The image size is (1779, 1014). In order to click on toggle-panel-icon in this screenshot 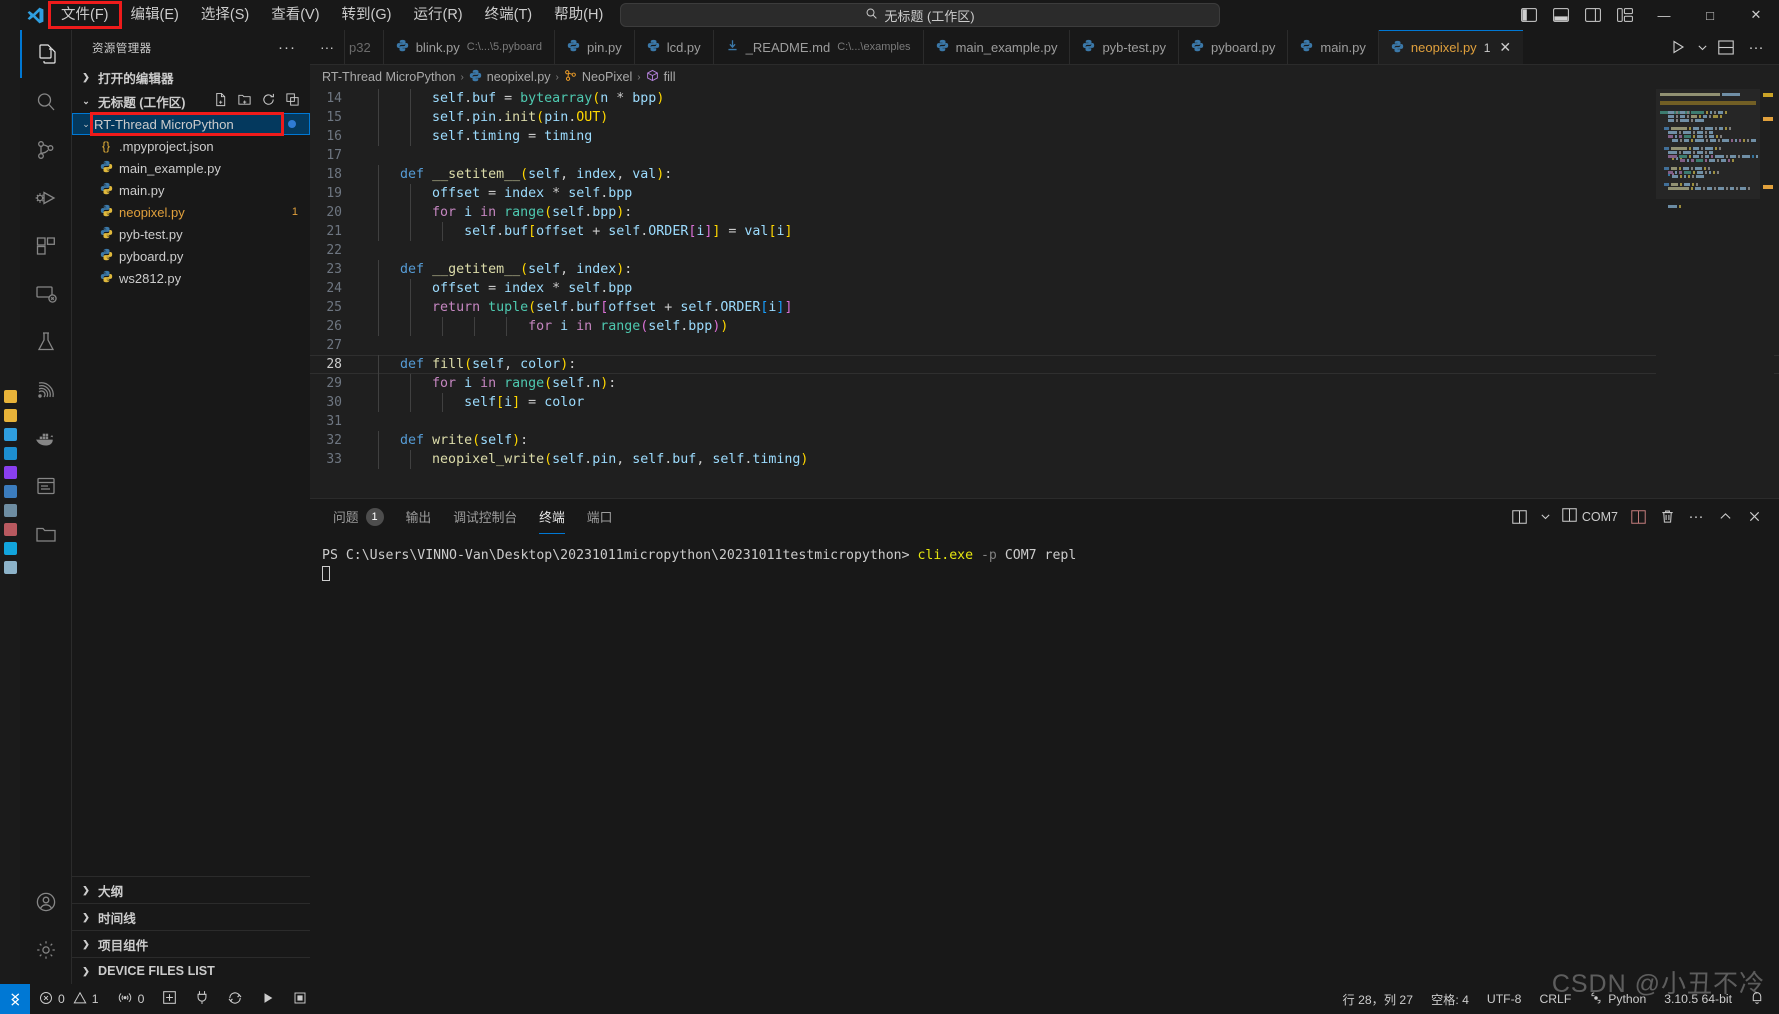, I will do `click(1561, 15)`.